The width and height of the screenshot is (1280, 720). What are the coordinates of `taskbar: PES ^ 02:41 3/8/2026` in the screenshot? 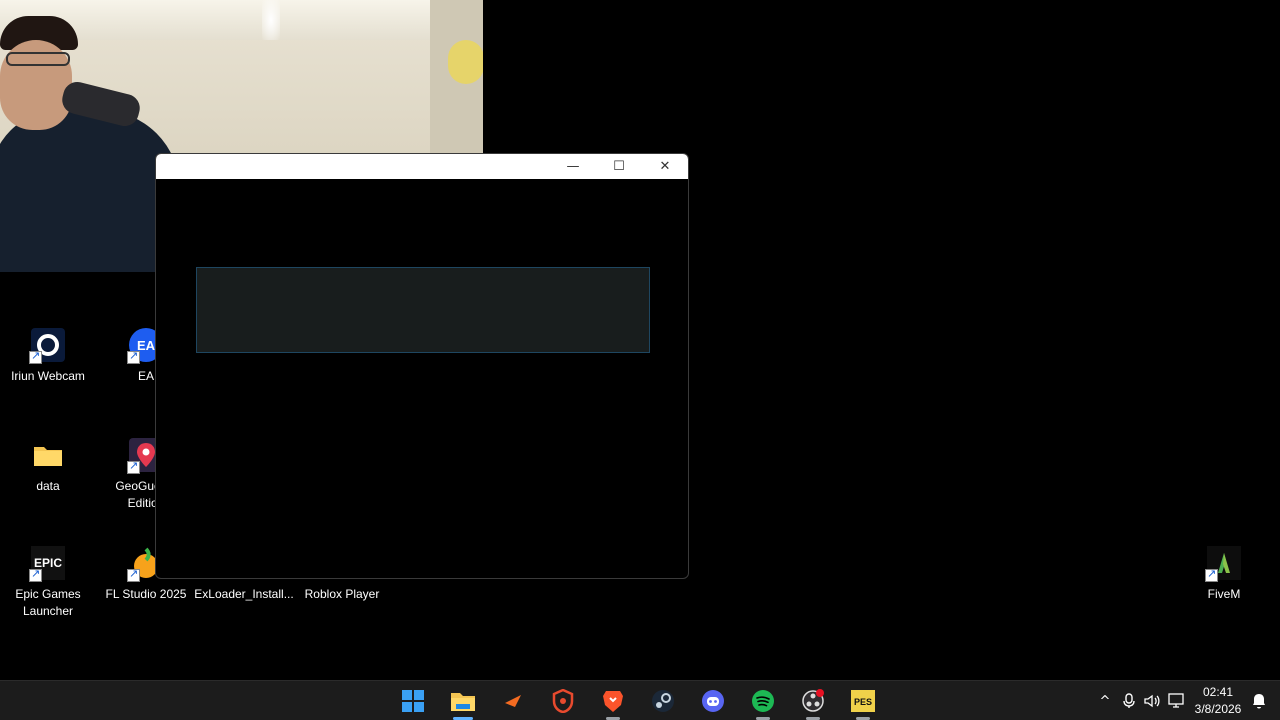 It's located at (640, 700).